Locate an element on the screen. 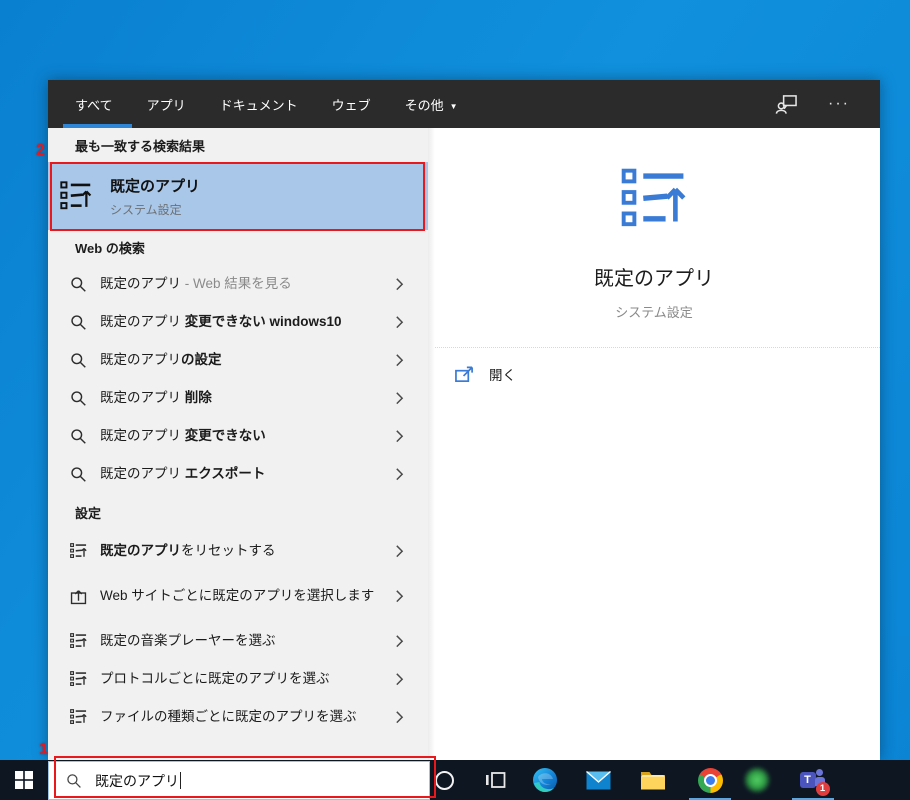 The image size is (910, 800). settings-row: 既定の音楽プレーヤーを選ぶ is located at coordinates (238, 641).